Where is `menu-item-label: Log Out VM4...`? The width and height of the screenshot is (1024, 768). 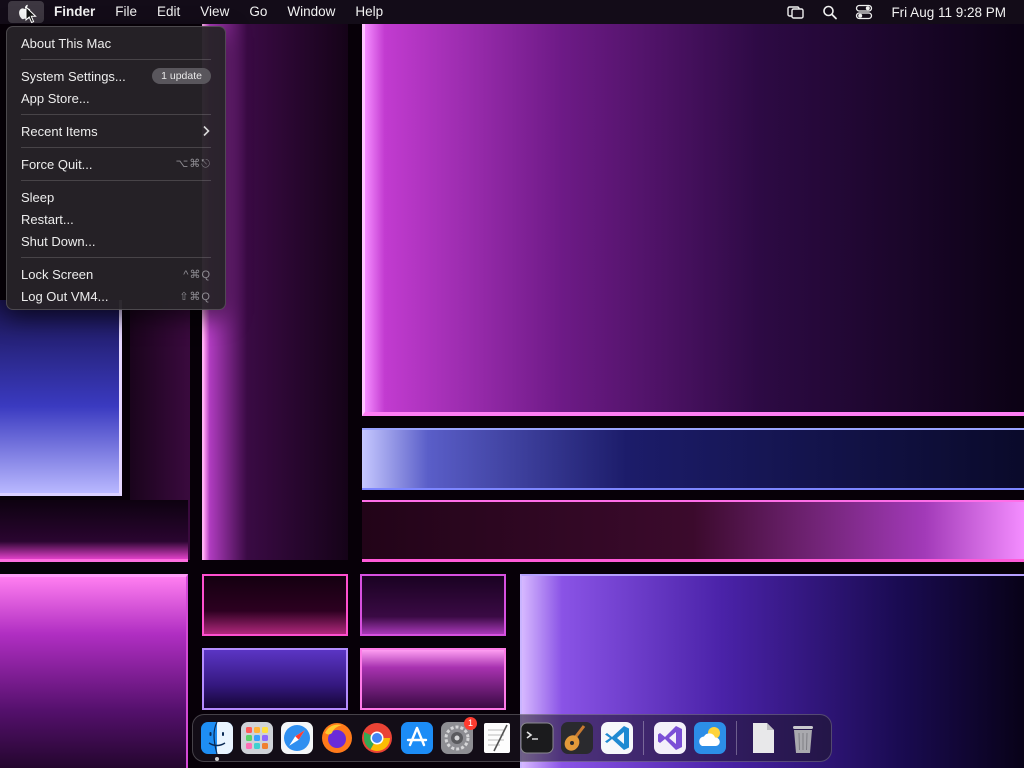 menu-item-label: Log Out VM4... is located at coordinates (65, 296).